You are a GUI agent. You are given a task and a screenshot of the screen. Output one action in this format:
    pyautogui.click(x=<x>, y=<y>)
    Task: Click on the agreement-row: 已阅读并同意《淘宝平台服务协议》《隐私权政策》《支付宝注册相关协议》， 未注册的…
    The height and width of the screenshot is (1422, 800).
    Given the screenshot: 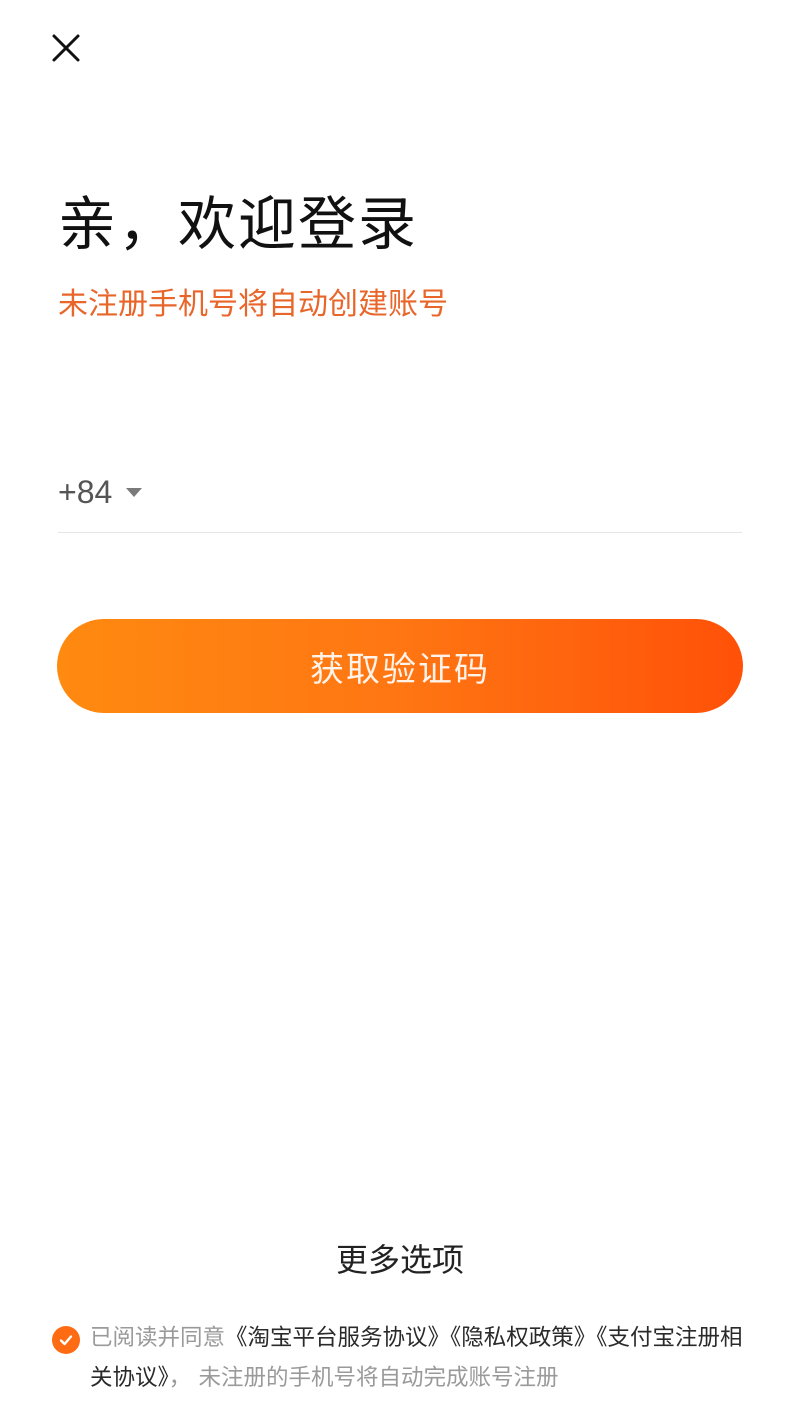 What is the action you would take?
    pyautogui.click(x=402, y=1358)
    